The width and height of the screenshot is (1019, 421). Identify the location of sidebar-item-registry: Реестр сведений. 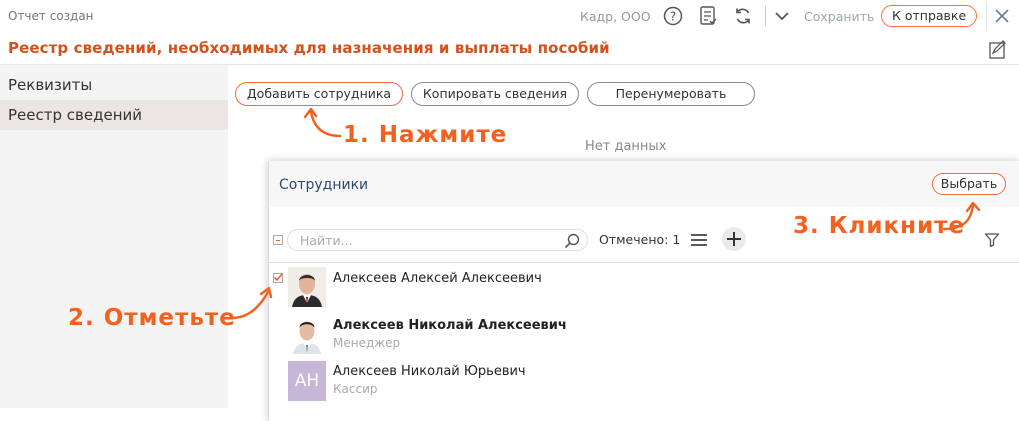
(114, 115).